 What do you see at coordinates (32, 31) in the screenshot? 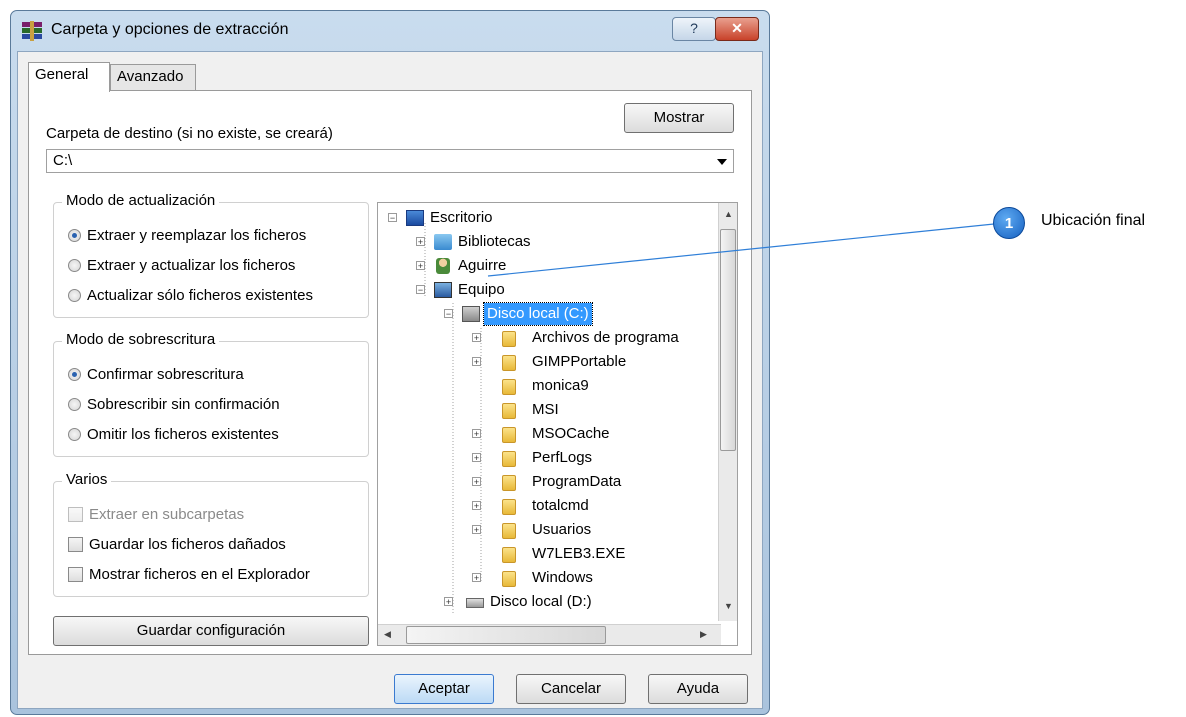
I see `winrar-app-icon` at bounding box center [32, 31].